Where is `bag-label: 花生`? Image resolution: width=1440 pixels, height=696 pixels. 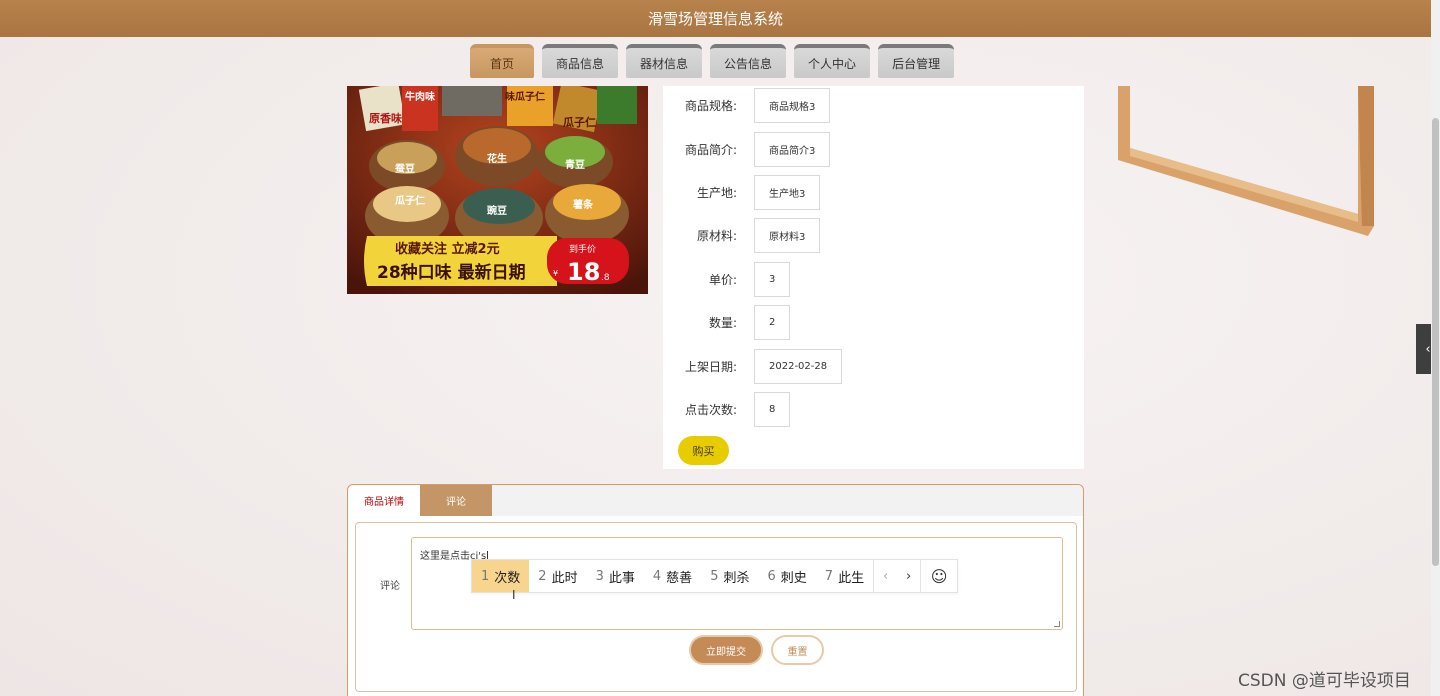
bag-label: 花生 is located at coordinates (497, 158).